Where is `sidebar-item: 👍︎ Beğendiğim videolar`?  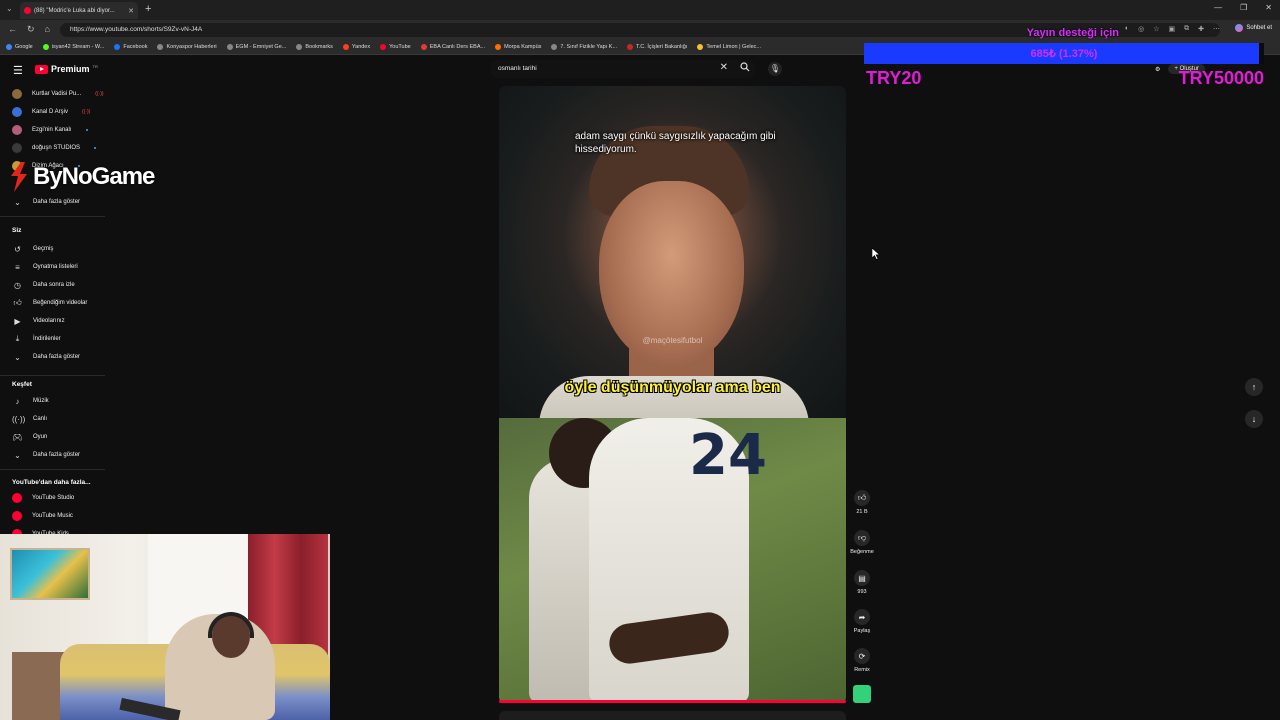
sidebar-item: 👍︎ Beğendiğim videolar is located at coordinates (49, 303).